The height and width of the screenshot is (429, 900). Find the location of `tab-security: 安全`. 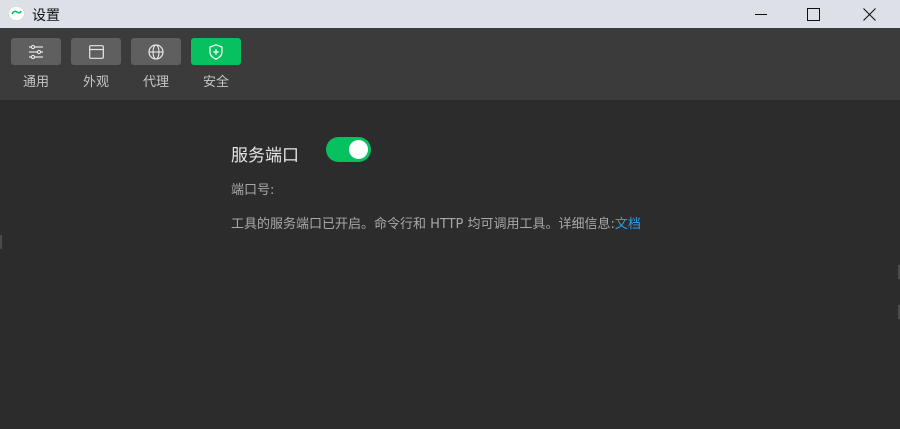

tab-security: 安全 is located at coordinates (216, 64).